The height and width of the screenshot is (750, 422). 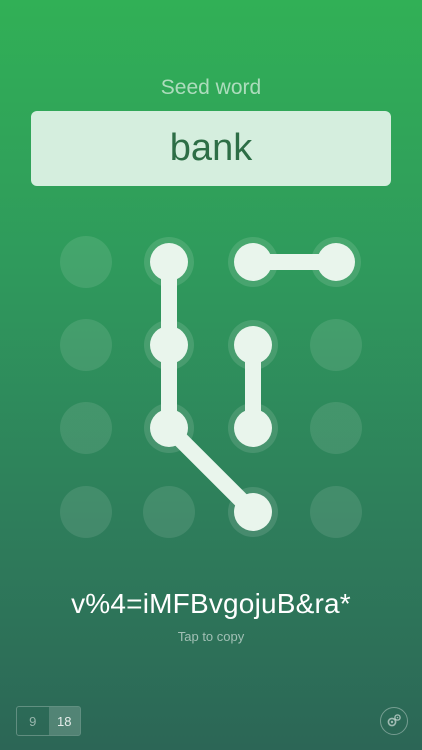 I want to click on tap-to-copy-hint: Tap to copy, so click(x=211, y=636).